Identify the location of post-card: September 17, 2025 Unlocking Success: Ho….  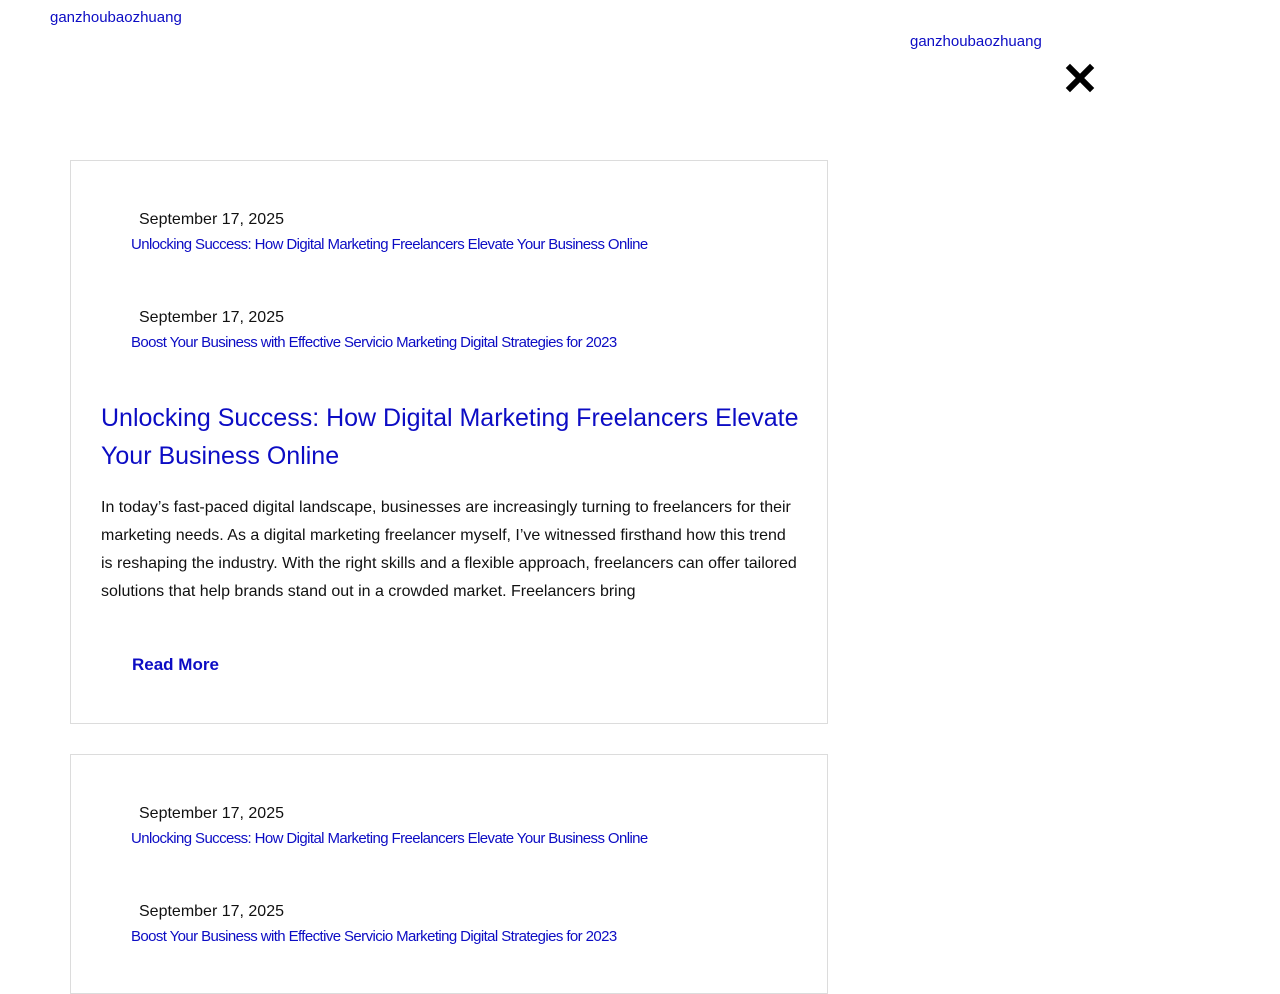
(449, 874).